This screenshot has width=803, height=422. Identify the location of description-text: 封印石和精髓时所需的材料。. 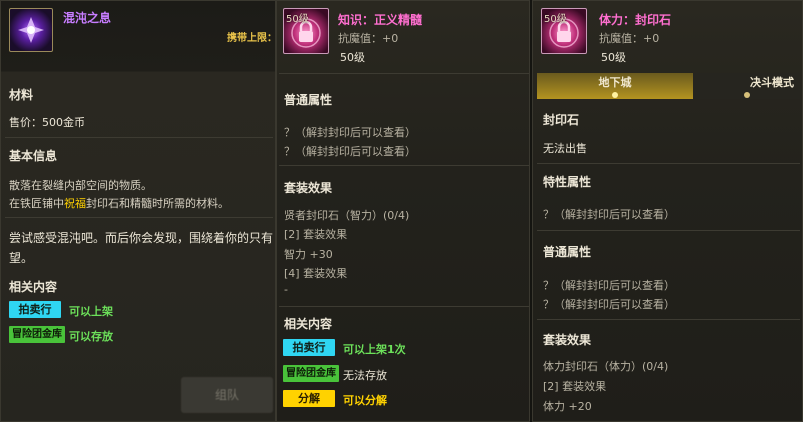
(157, 203).